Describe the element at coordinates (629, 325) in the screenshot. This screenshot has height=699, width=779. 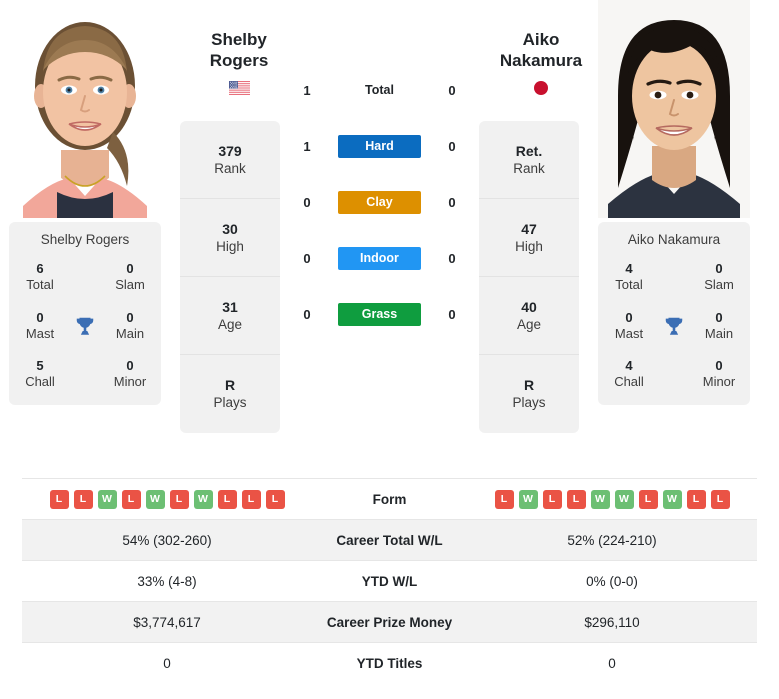
I see `right-titles-mast: 0 Mast` at that location.